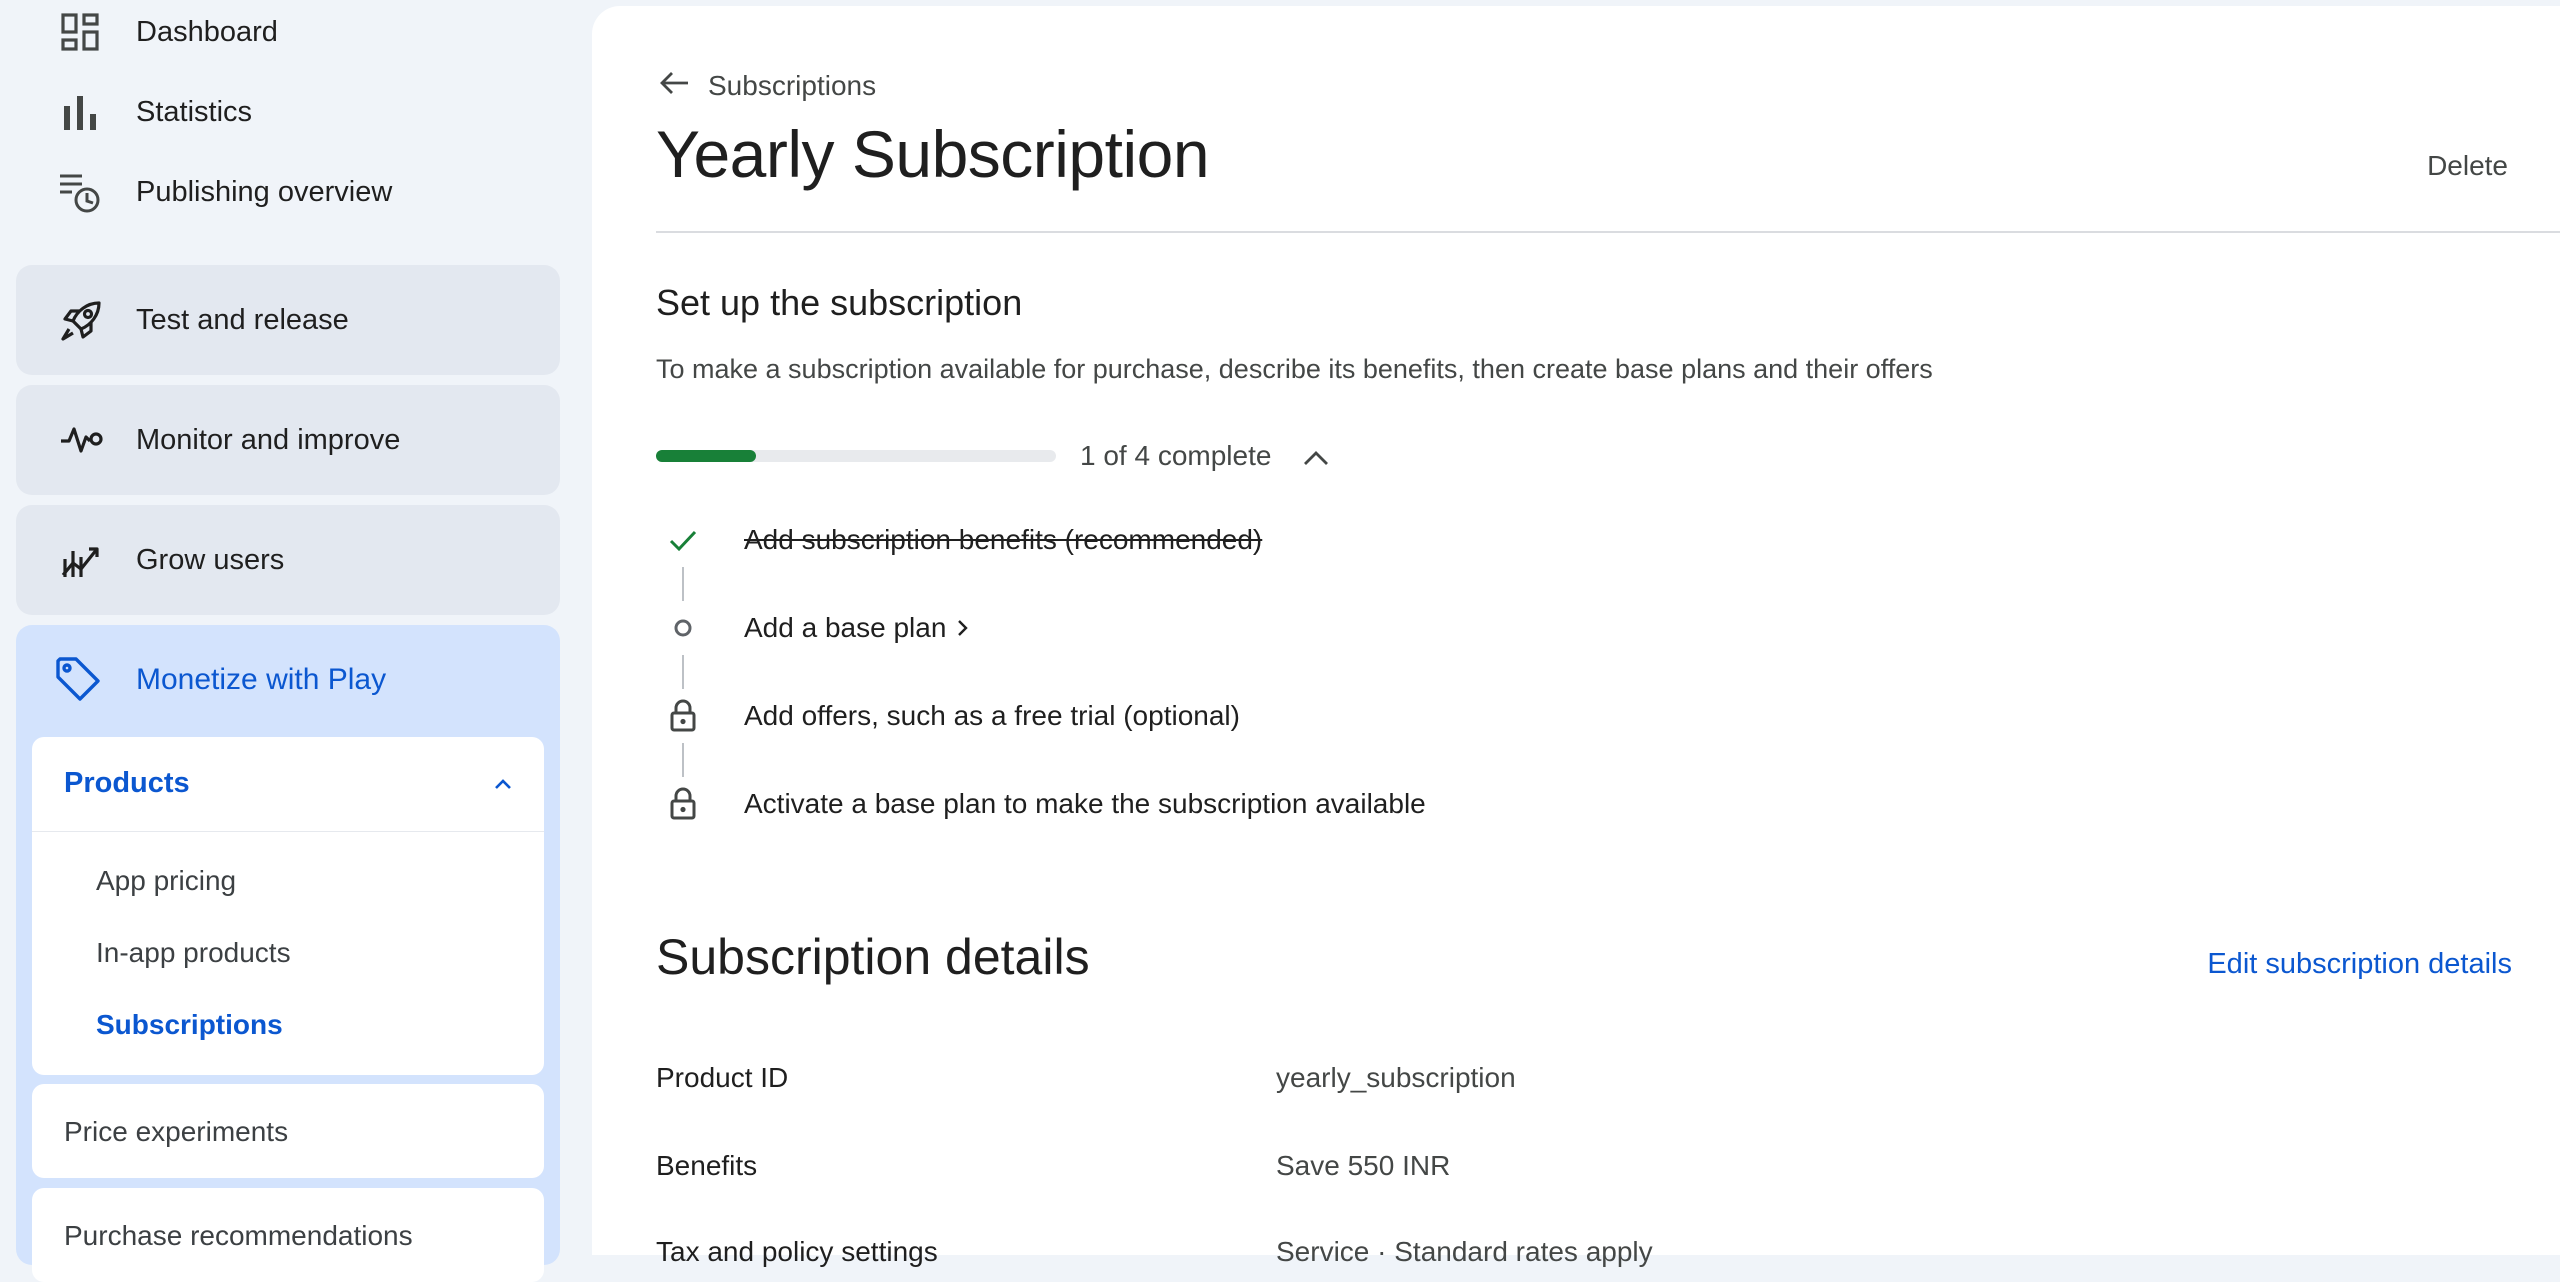  Describe the element at coordinates (82, 560) in the screenshot. I see `grow-chart-icon` at that location.